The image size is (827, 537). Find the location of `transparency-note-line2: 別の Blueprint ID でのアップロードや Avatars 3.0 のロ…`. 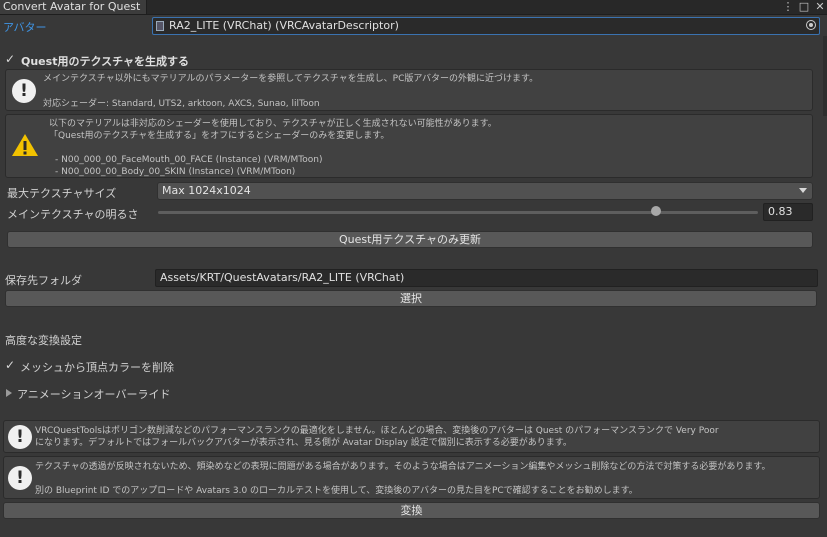

transparency-note-line2: 別の Blueprint ID でのアップロードや Avatars 3.0 のロ… is located at coordinates (336, 491).